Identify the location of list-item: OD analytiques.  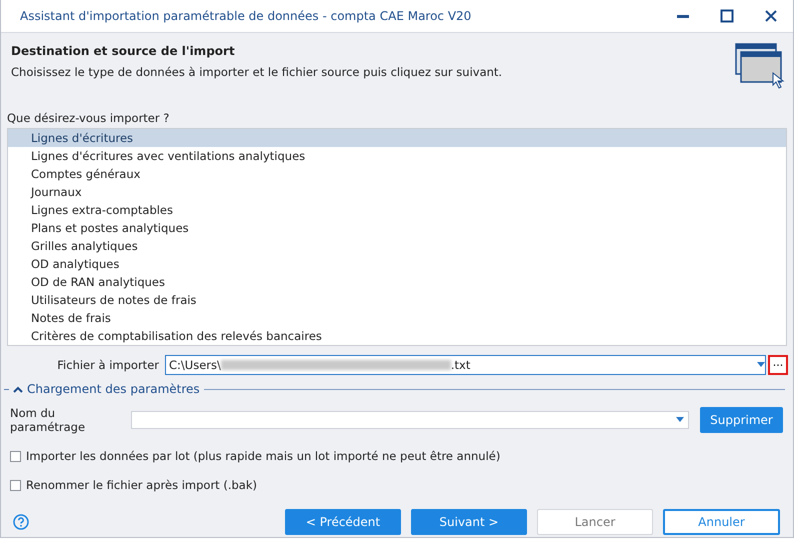
(397, 264).